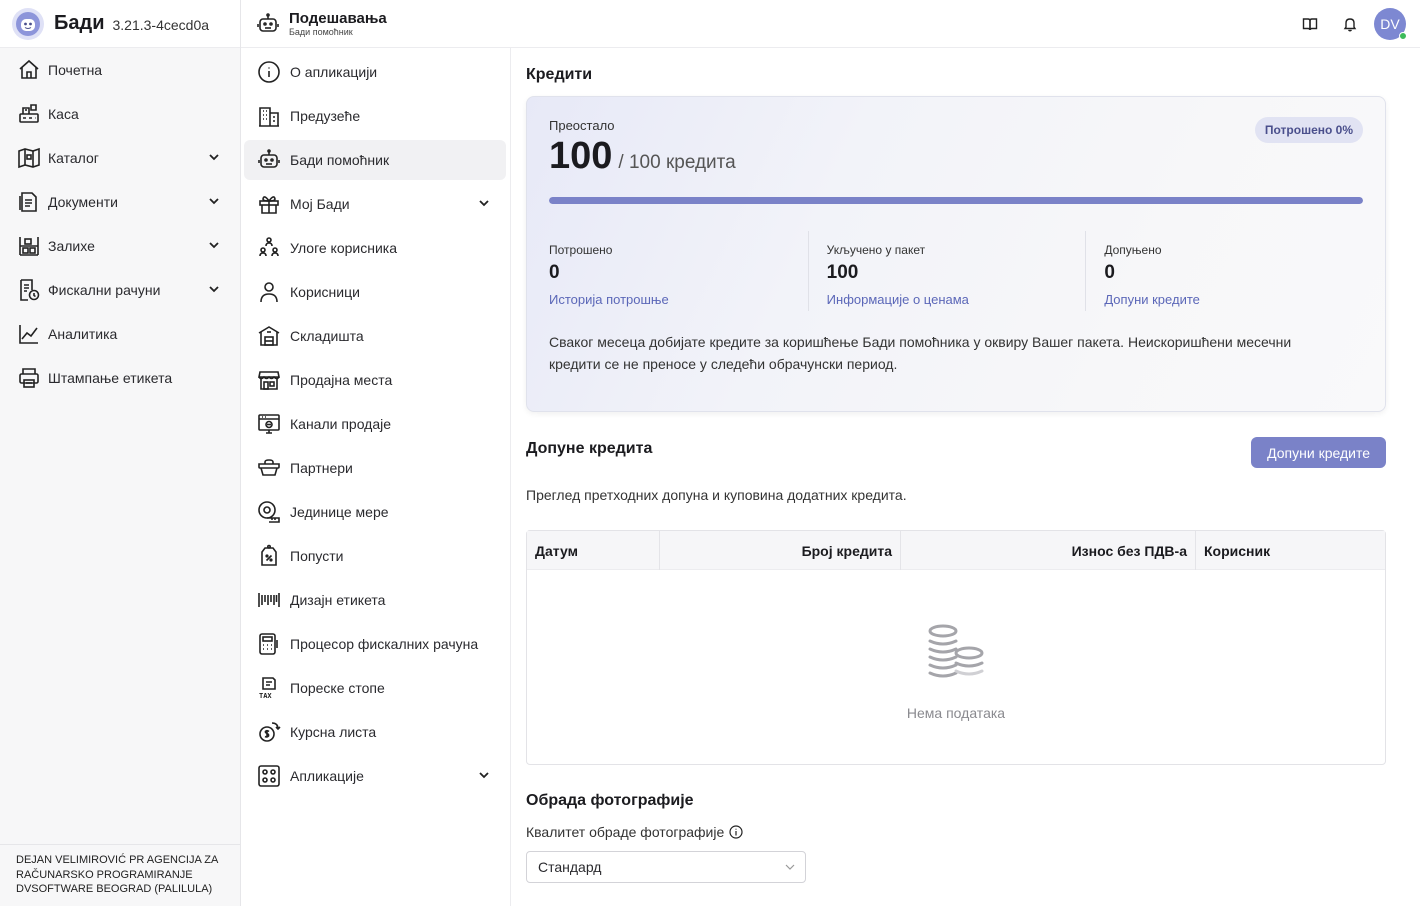  I want to click on settings-item-my-badi: Мој Бади, so click(375, 204).